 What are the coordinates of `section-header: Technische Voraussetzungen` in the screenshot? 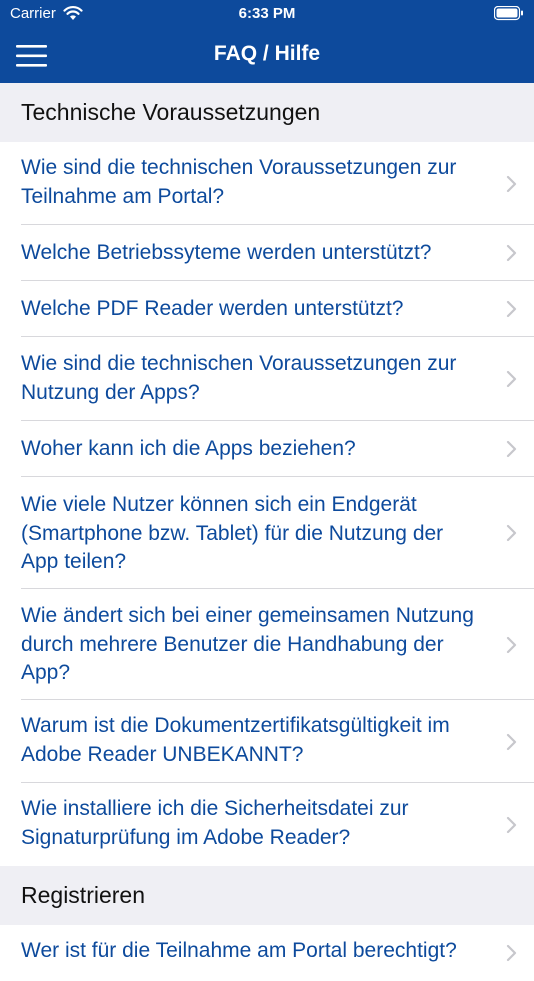 It's located at (267, 112).